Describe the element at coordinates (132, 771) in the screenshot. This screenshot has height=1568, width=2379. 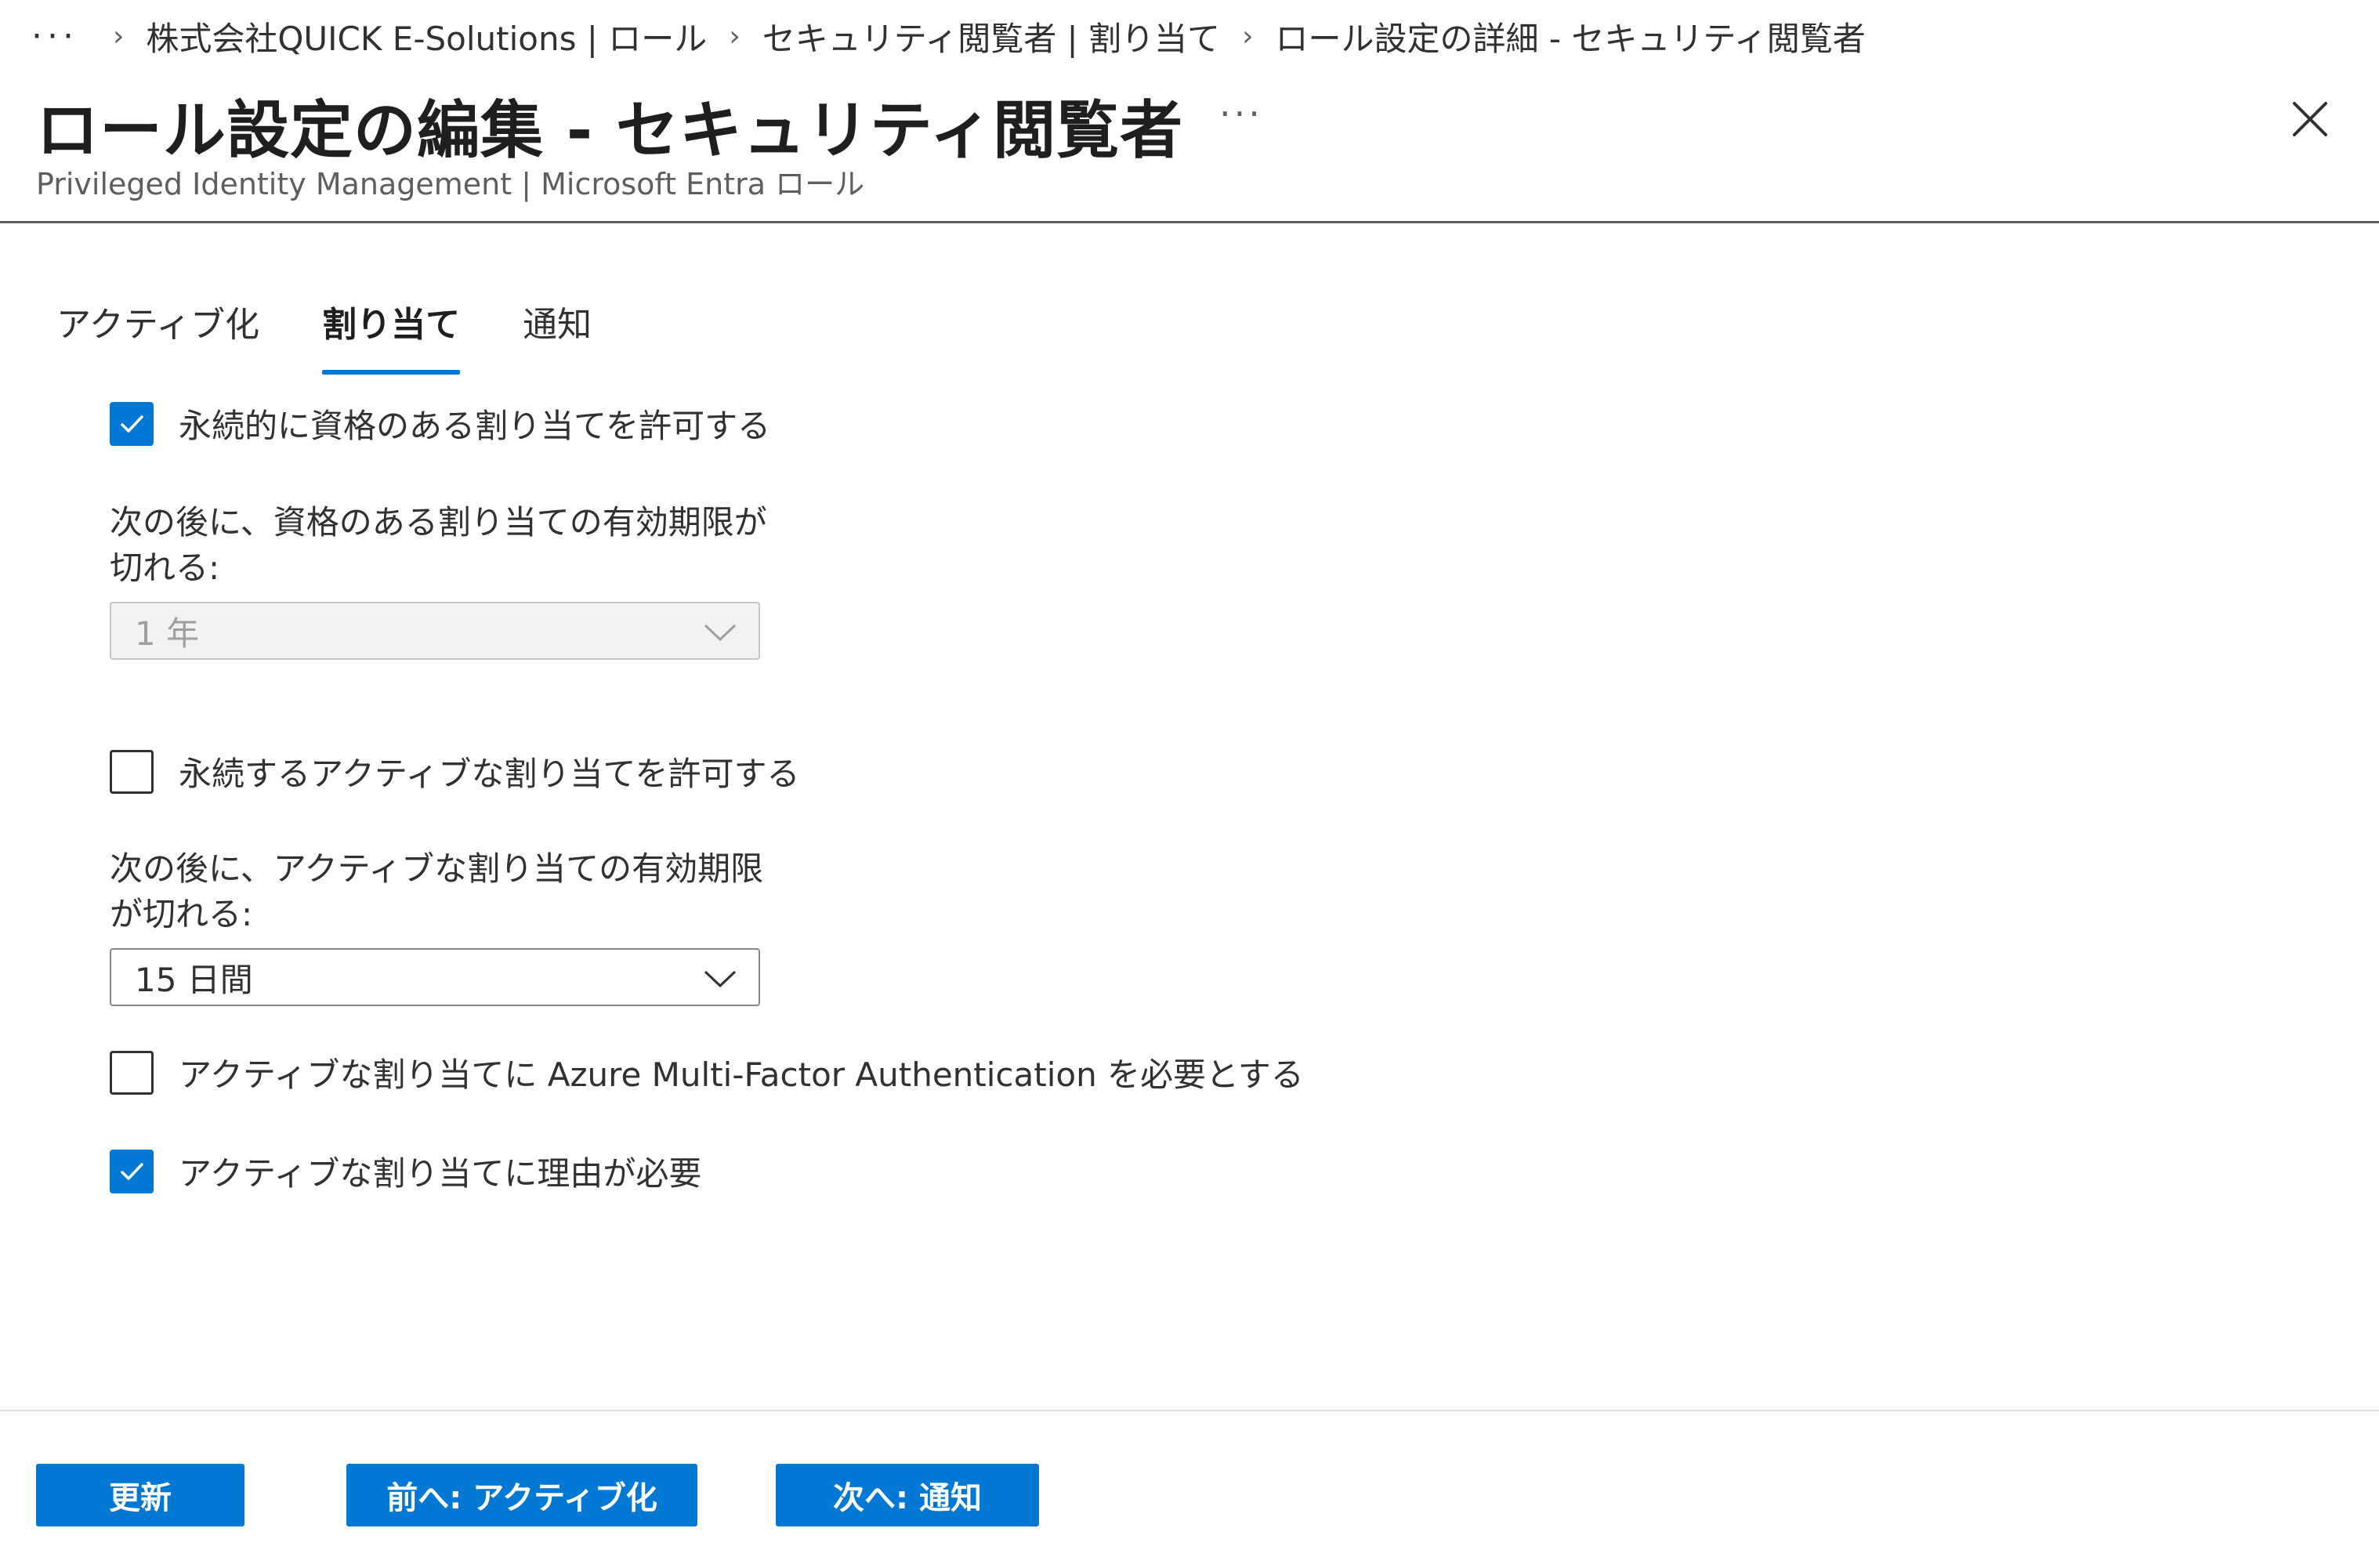
I see `permanent-active-checkbox` at that location.